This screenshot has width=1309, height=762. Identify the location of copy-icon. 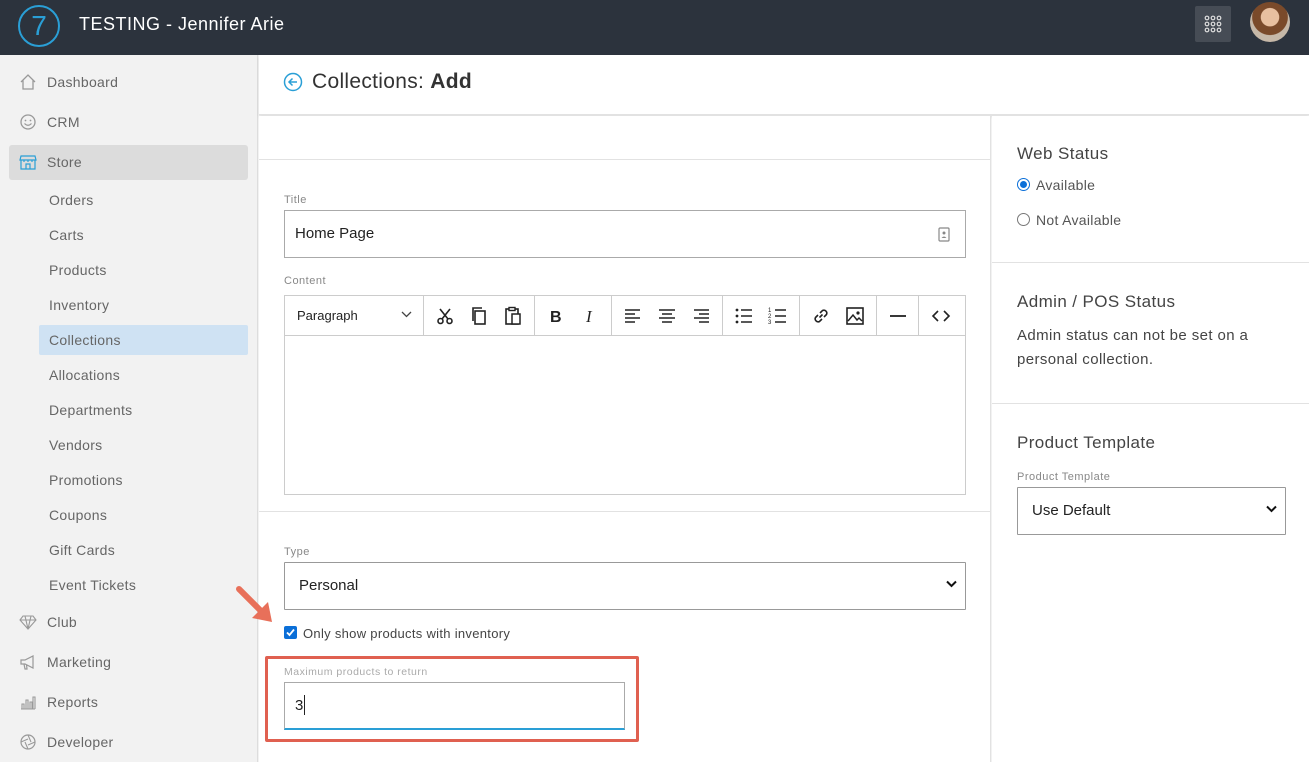
(479, 316).